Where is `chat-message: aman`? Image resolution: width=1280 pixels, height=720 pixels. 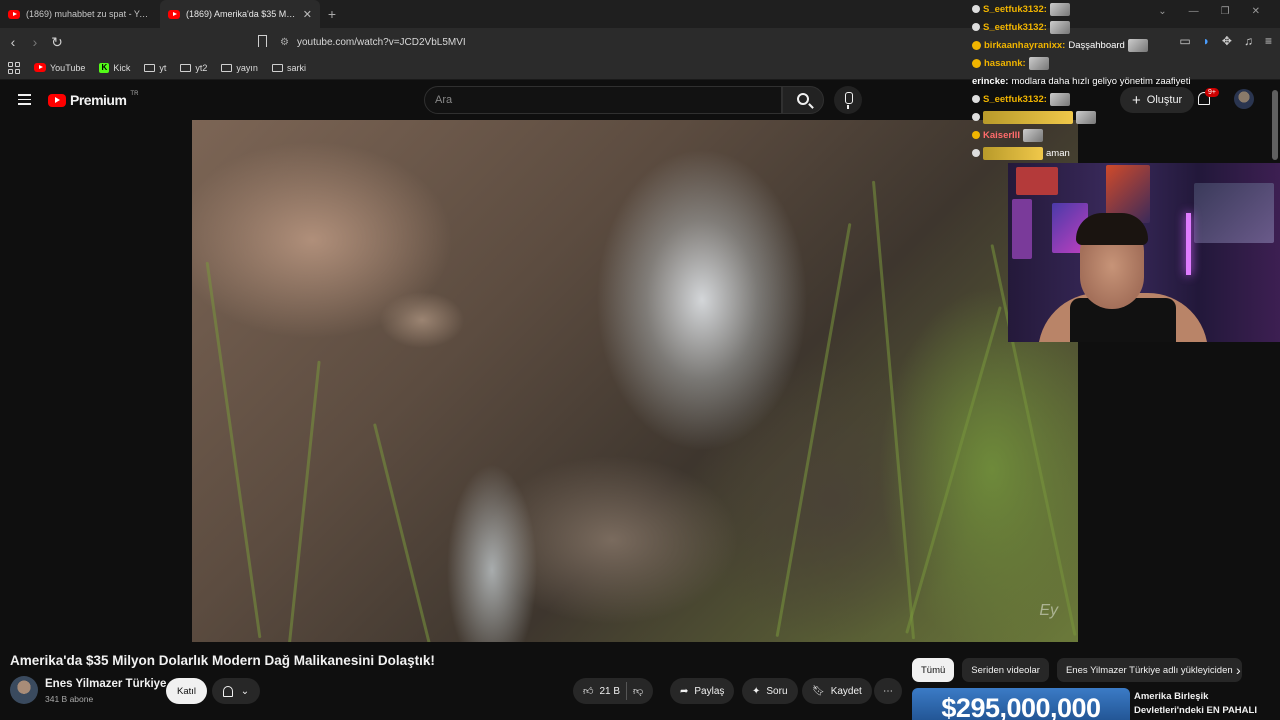
chat-message: aman is located at coordinates (1058, 153).